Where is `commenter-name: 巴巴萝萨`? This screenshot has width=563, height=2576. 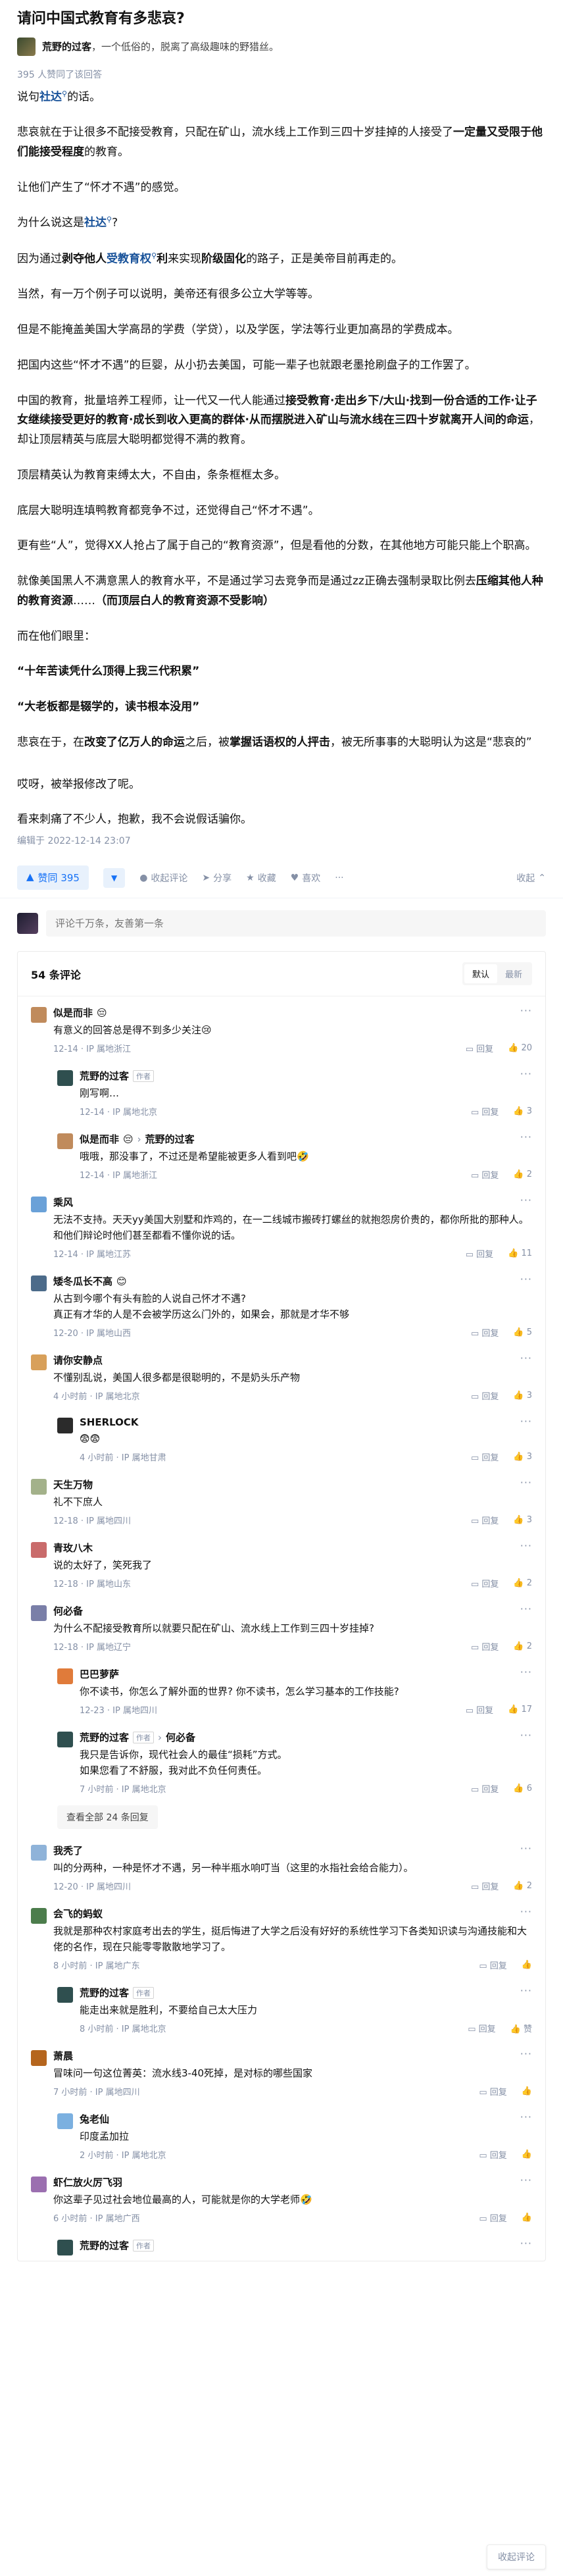
commenter-name: 巴巴萝萨 is located at coordinates (99, 1674).